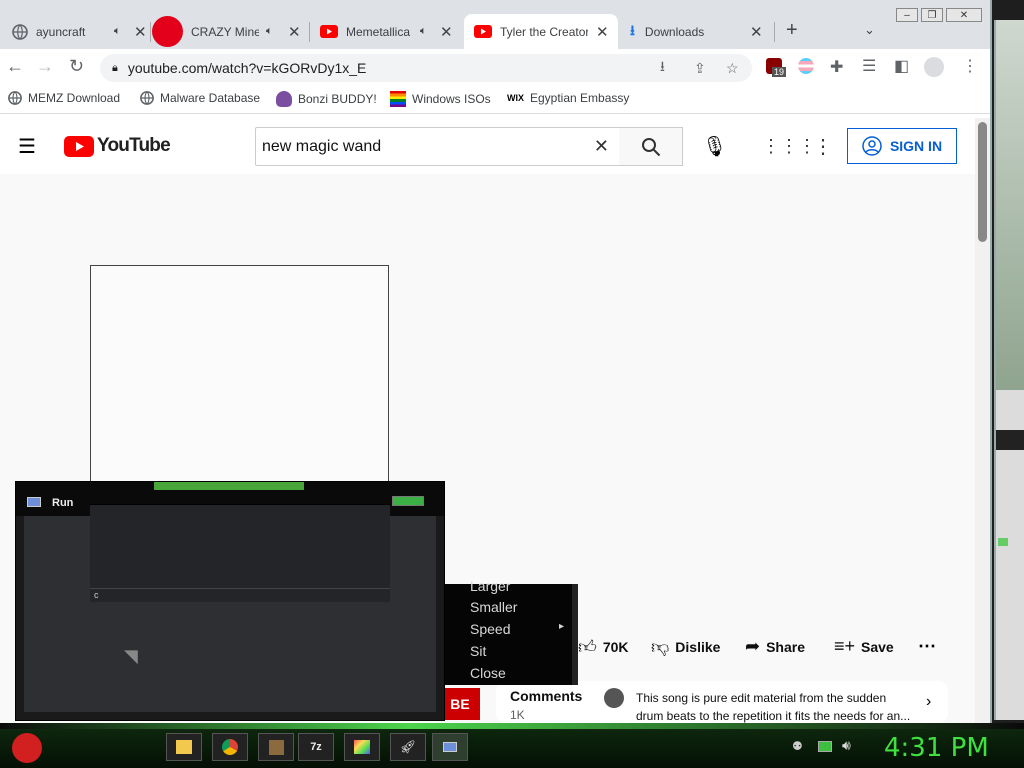 The height and width of the screenshot is (768, 1024). Describe the element at coordinates (934, 67) in the screenshot. I see `profile-avatar` at that location.